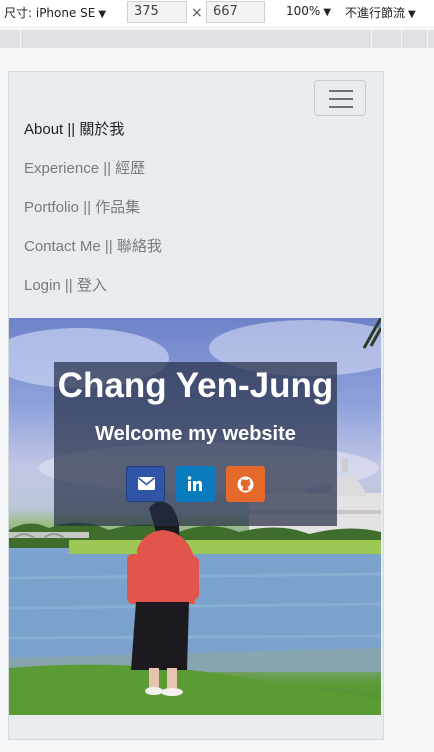  What do you see at coordinates (375, 13) in the screenshot?
I see `throttle-label: 不進行節流` at bounding box center [375, 13].